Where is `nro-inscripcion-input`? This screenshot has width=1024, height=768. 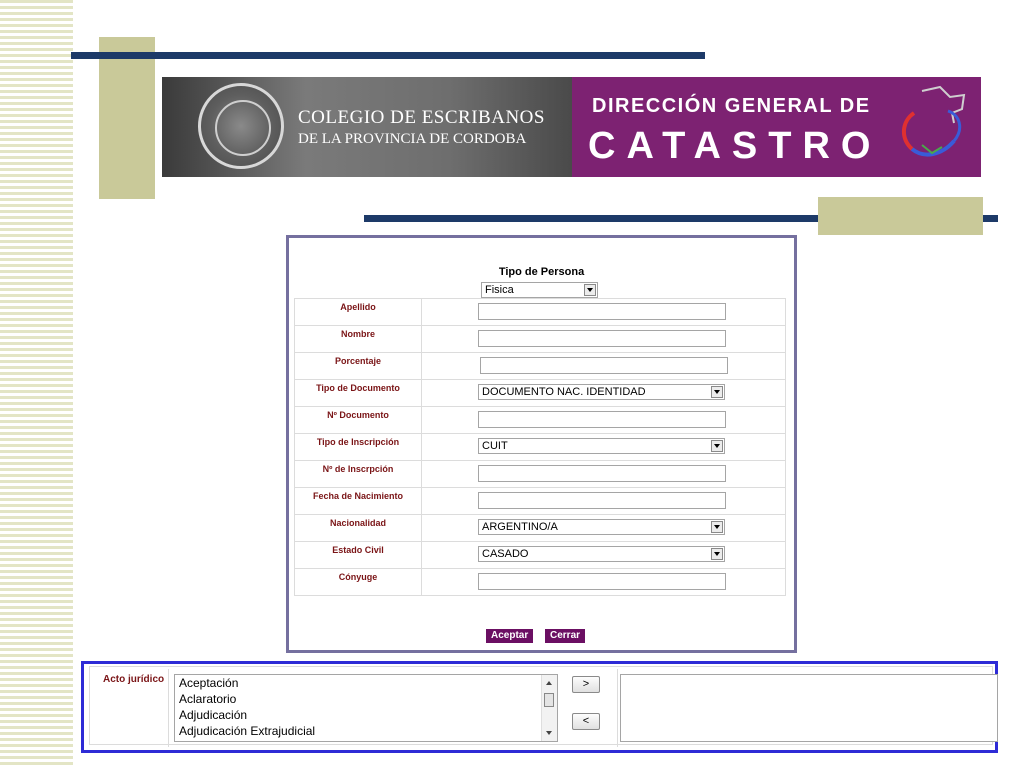 nro-inscripcion-input is located at coordinates (602, 473).